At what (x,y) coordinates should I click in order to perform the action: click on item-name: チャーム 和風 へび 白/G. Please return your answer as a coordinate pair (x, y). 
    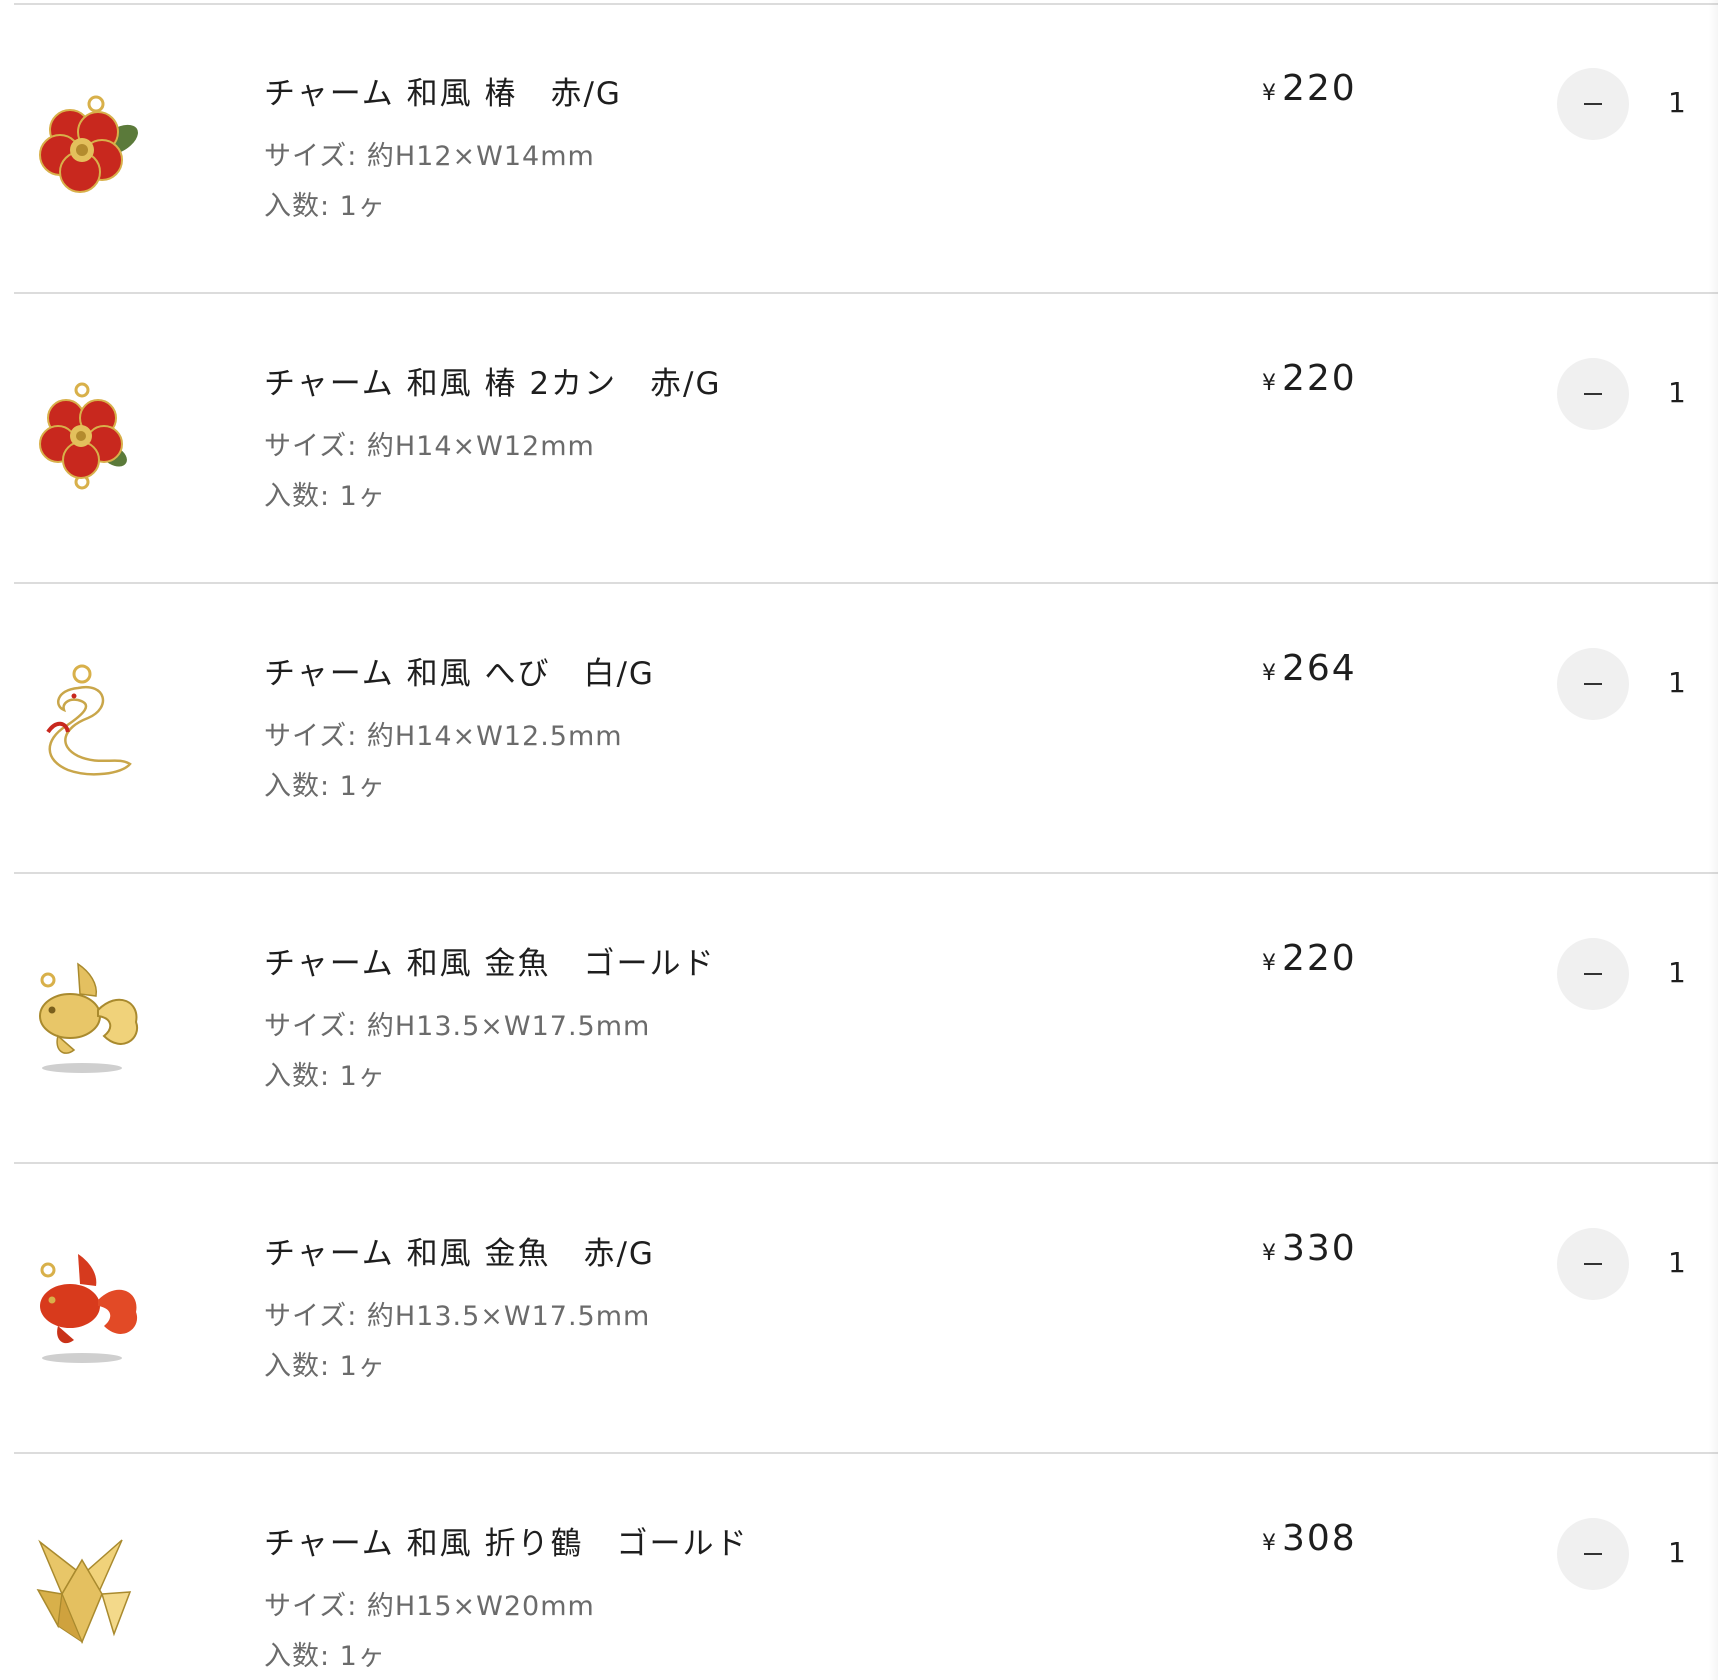
    Looking at the image, I should click on (459, 670).